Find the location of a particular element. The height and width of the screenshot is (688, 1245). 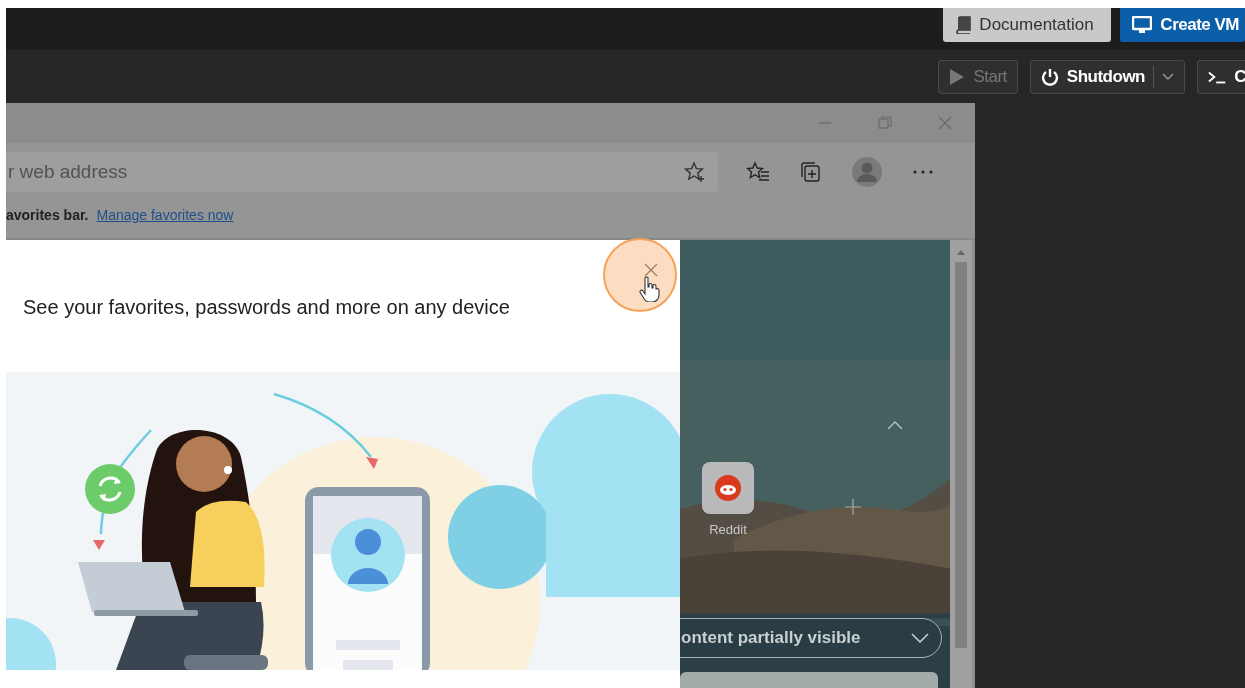

favorites-bar-message: avorites bar. is located at coordinates (47, 215).